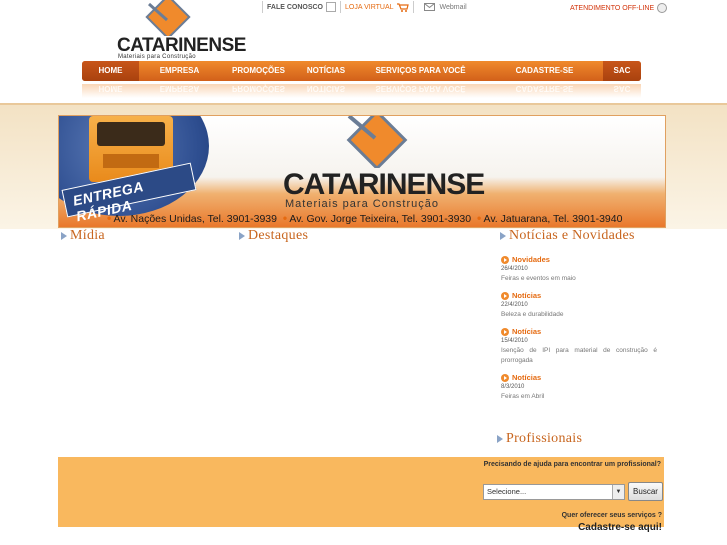 The width and height of the screenshot is (727, 545). I want to click on atendimento-label: ATENDIMENTO OFF-LINE, so click(612, 8).